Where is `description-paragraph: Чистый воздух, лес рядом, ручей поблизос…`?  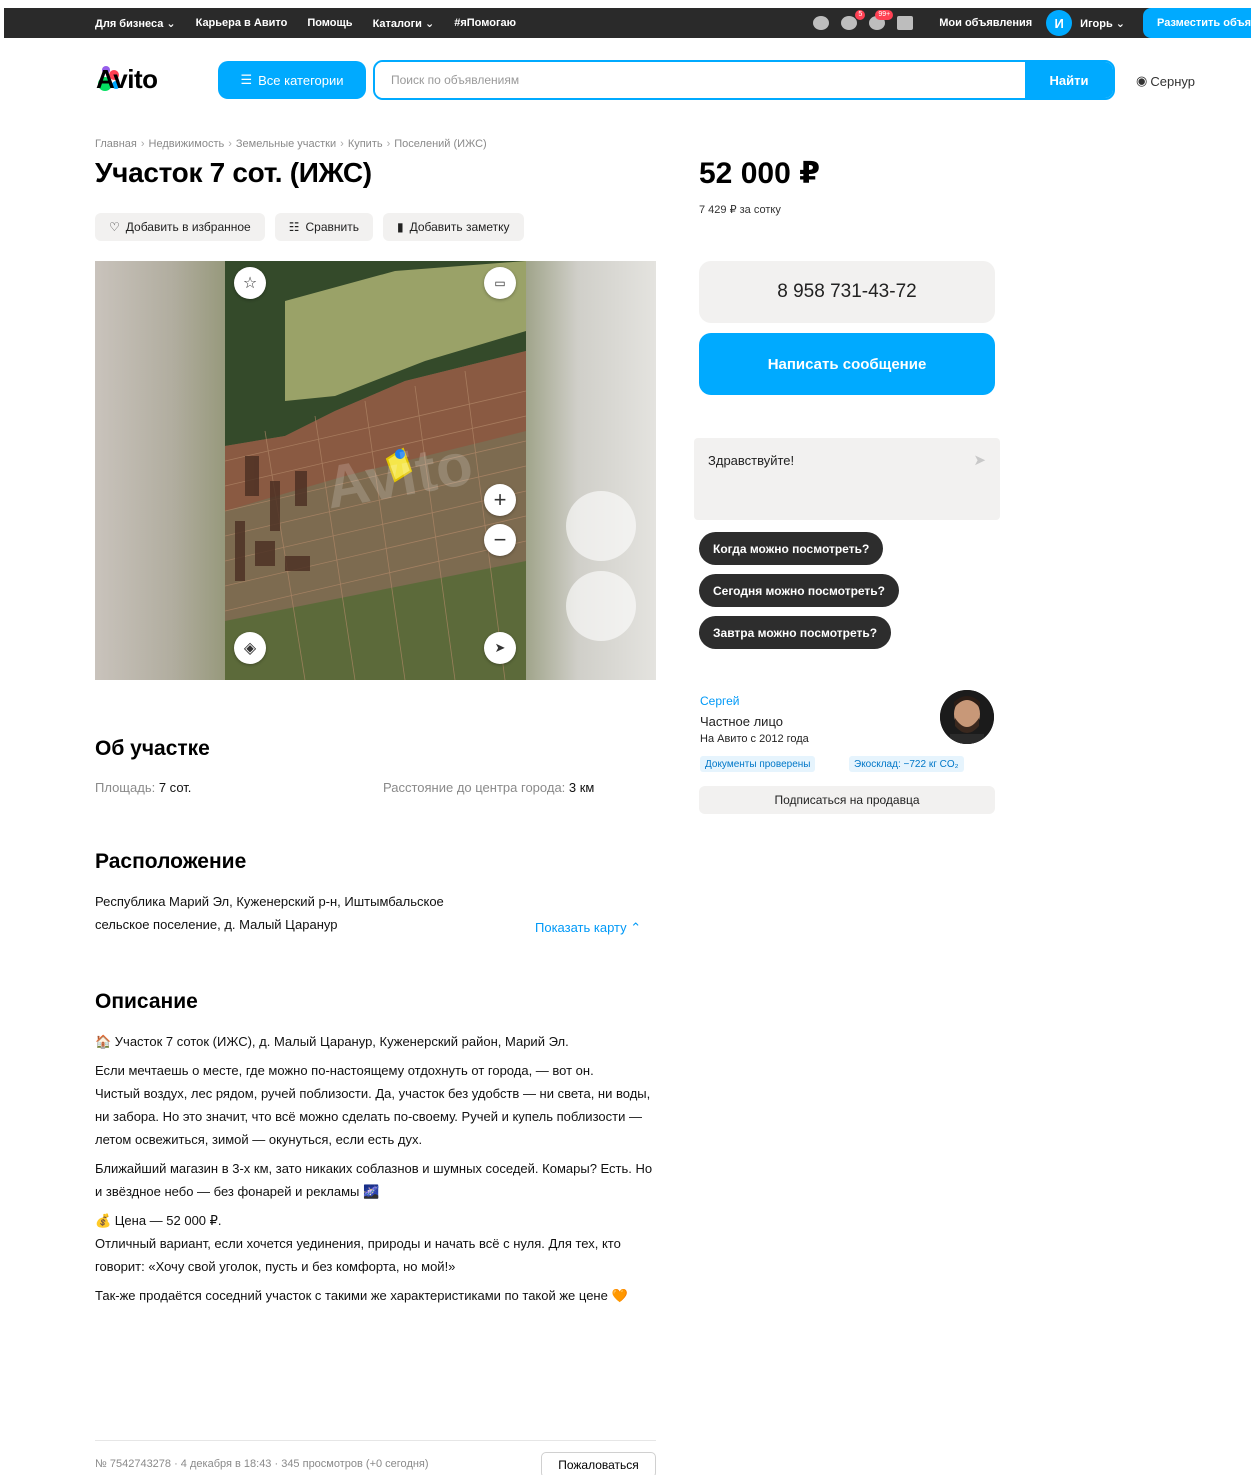
description-paragraph: Чистый воздух, лес рядом, ручей поблизос… is located at coordinates (373, 1116).